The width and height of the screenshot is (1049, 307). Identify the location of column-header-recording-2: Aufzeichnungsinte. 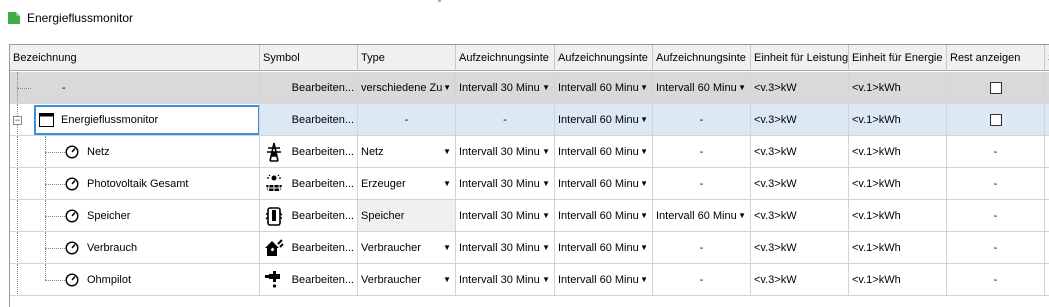
(604, 58).